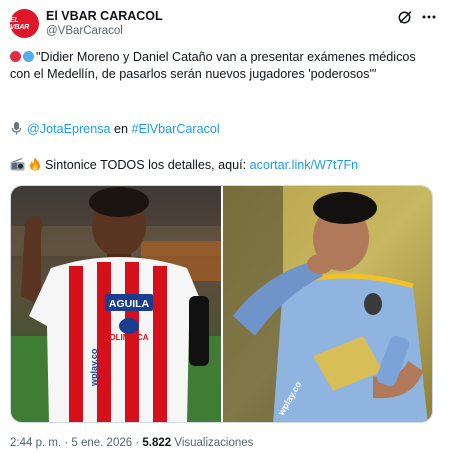  What do you see at coordinates (212, 443) in the screenshot?
I see `views-label: Visualizaciones` at bounding box center [212, 443].